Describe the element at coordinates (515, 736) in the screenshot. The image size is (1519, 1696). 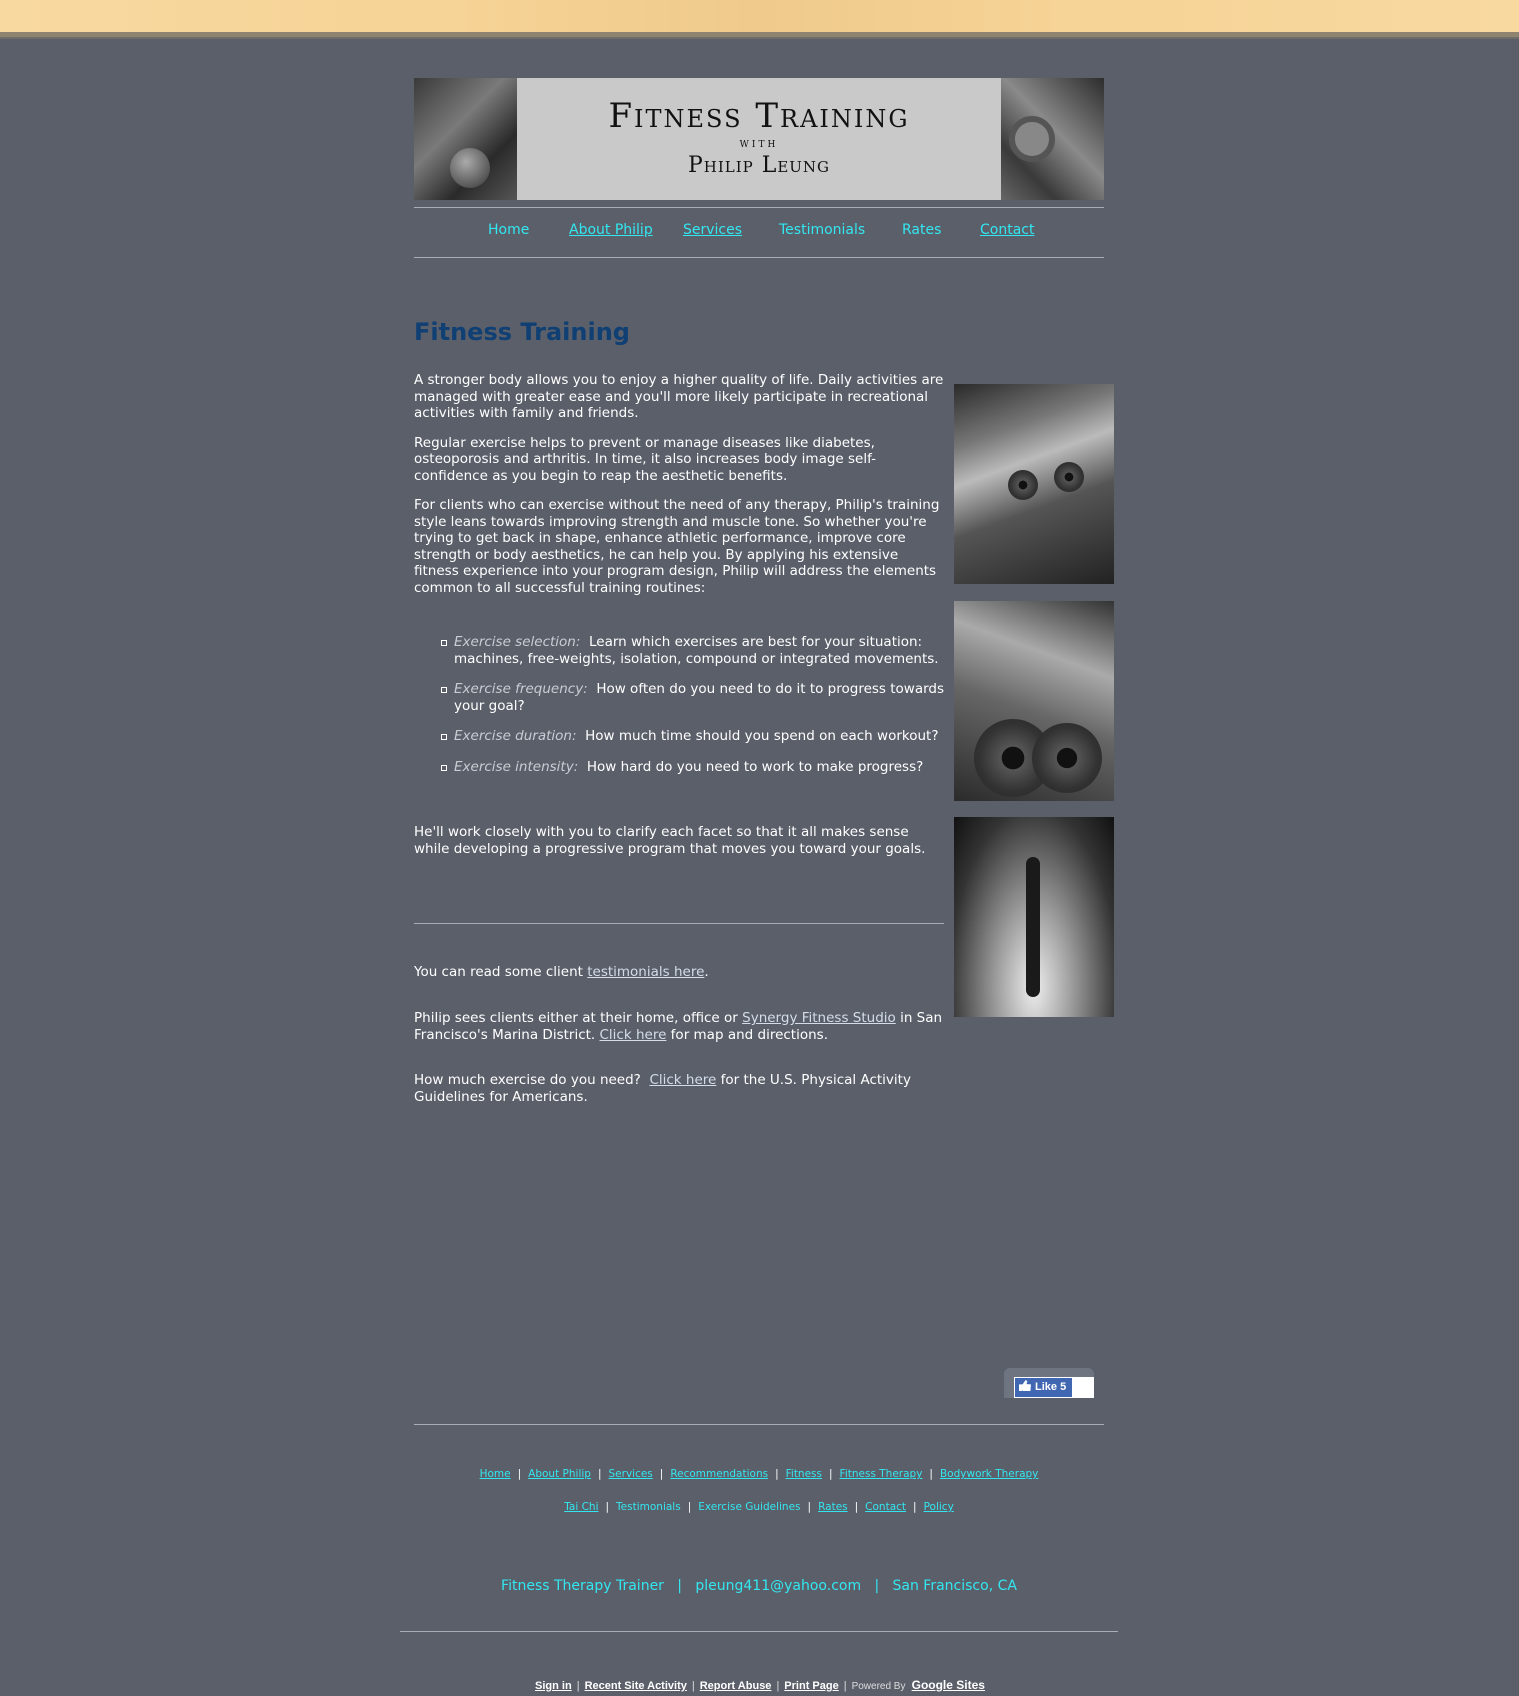
I see `list-item-term: Exercise duration:` at that location.